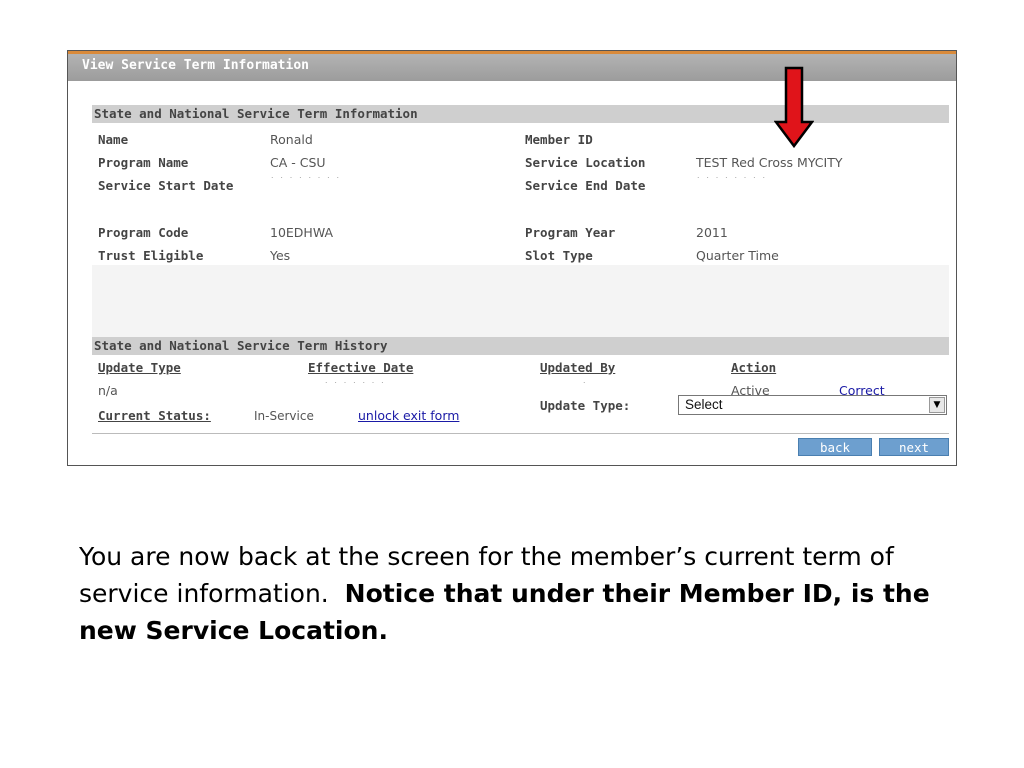 Image resolution: width=1024 pixels, height=768 pixels. What do you see at coordinates (143, 232) in the screenshot?
I see `program-code-label: Program Code` at bounding box center [143, 232].